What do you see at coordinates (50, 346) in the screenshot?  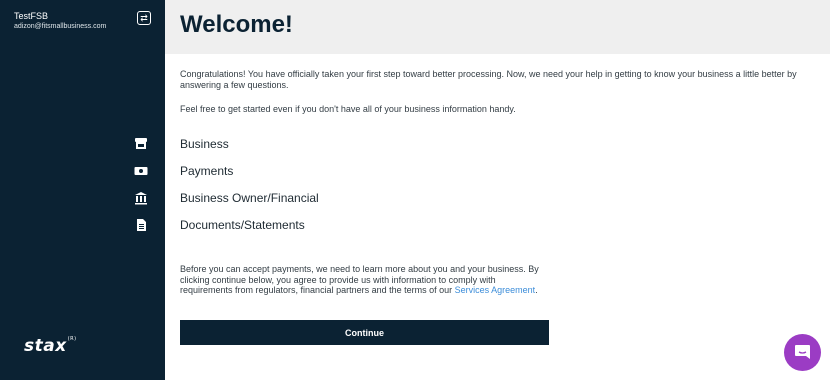 I see `stax-logo: stax(R)` at bounding box center [50, 346].